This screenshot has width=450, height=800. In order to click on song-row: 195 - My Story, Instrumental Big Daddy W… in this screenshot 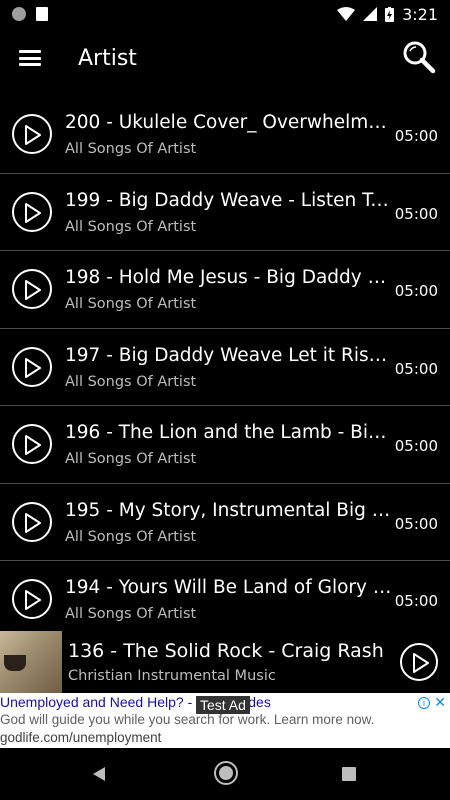, I will do `click(225, 522)`.